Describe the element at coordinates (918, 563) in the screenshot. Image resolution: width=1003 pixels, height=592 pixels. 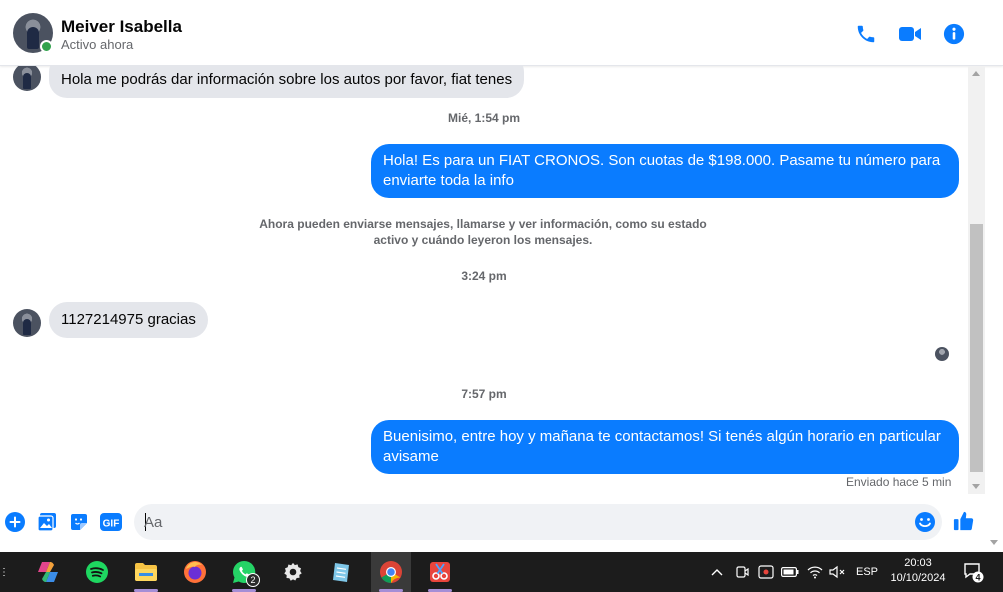
I see `clock-time: 20:03` at that location.